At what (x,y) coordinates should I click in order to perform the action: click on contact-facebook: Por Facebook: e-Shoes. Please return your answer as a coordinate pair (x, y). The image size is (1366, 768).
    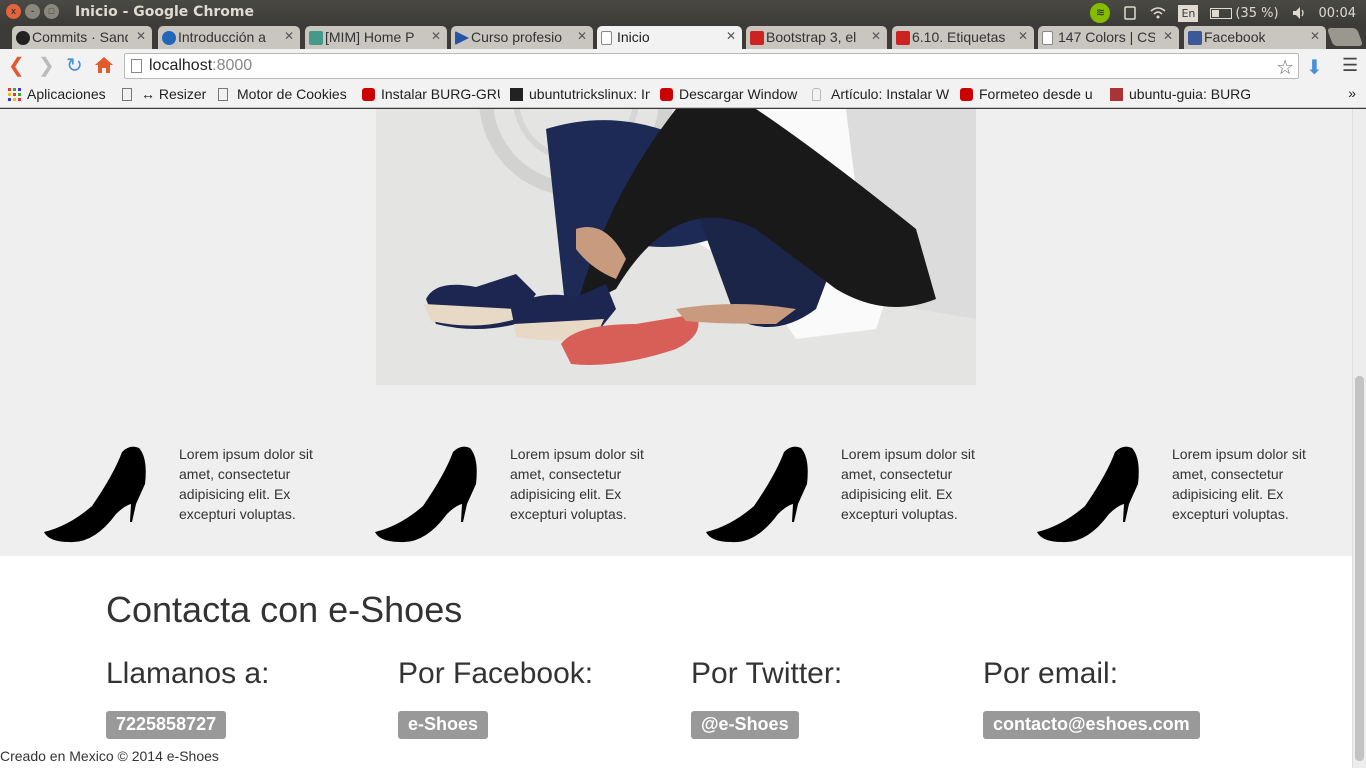
    Looking at the image, I should click on (495, 698).